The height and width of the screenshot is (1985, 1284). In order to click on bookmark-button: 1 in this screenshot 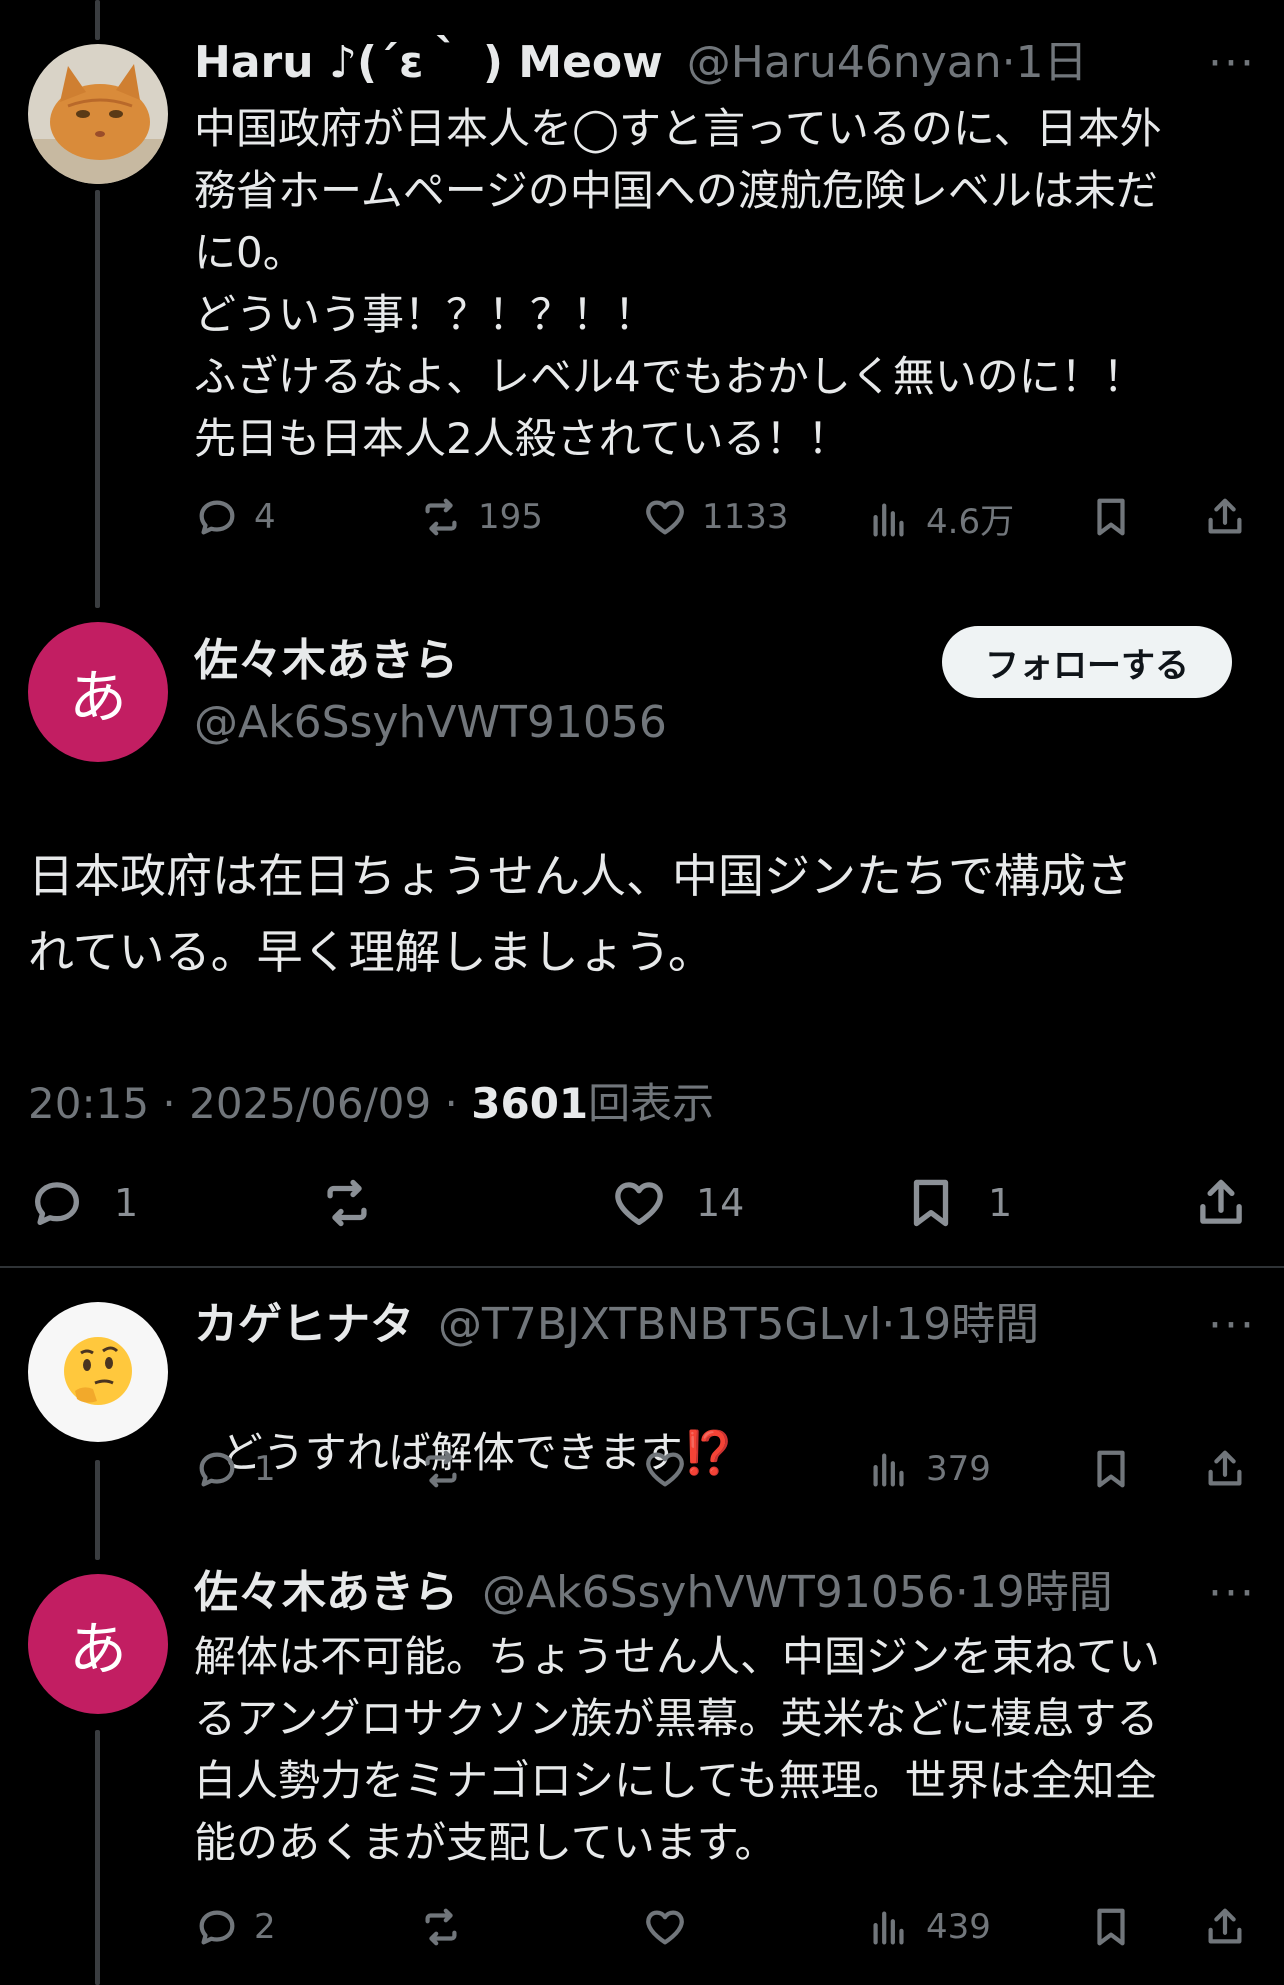, I will do `click(957, 1203)`.